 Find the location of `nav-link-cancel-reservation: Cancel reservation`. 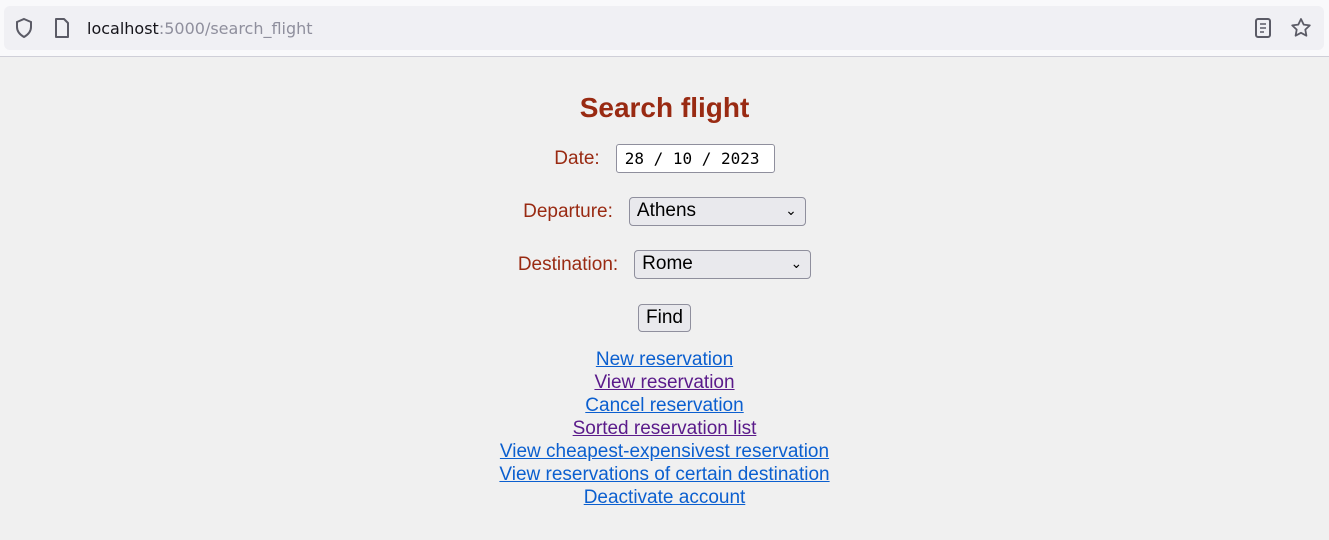

nav-link-cancel-reservation: Cancel reservation is located at coordinates (664, 405).